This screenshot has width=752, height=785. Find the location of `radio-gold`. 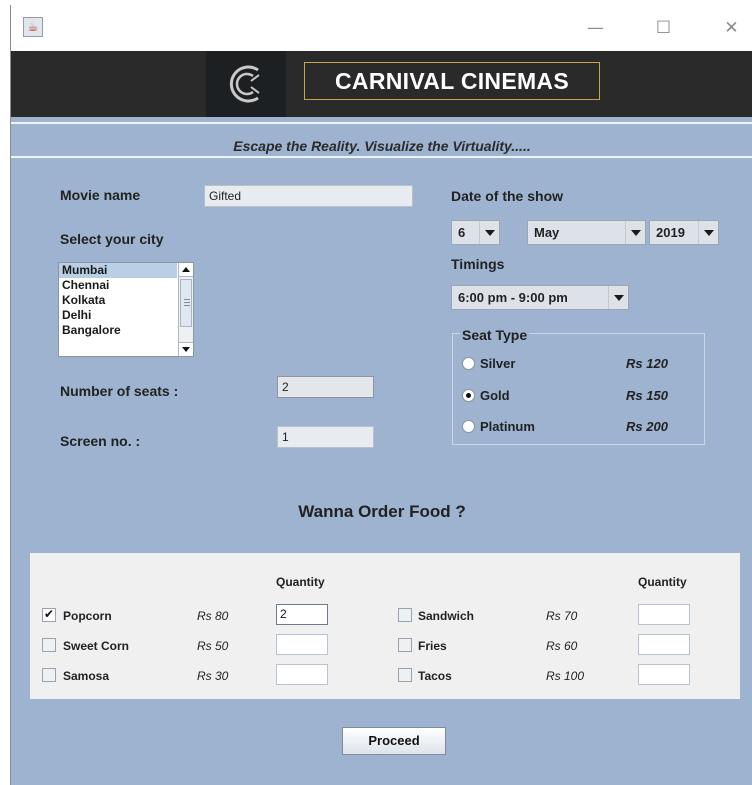

radio-gold is located at coordinates (468, 395).